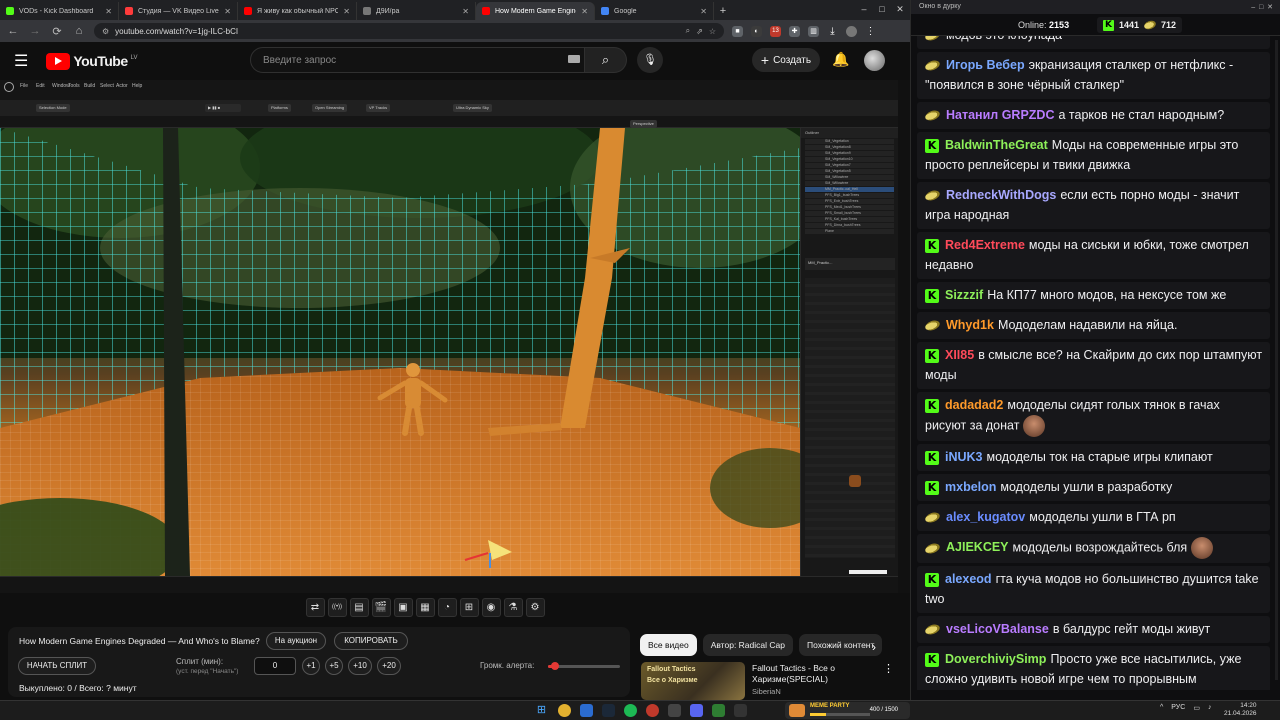 Image resolution: width=1280 pixels, height=720 pixels. I want to click on browser-tab: Я живу как обычный NPC в Ки ✕, so click(297, 11).